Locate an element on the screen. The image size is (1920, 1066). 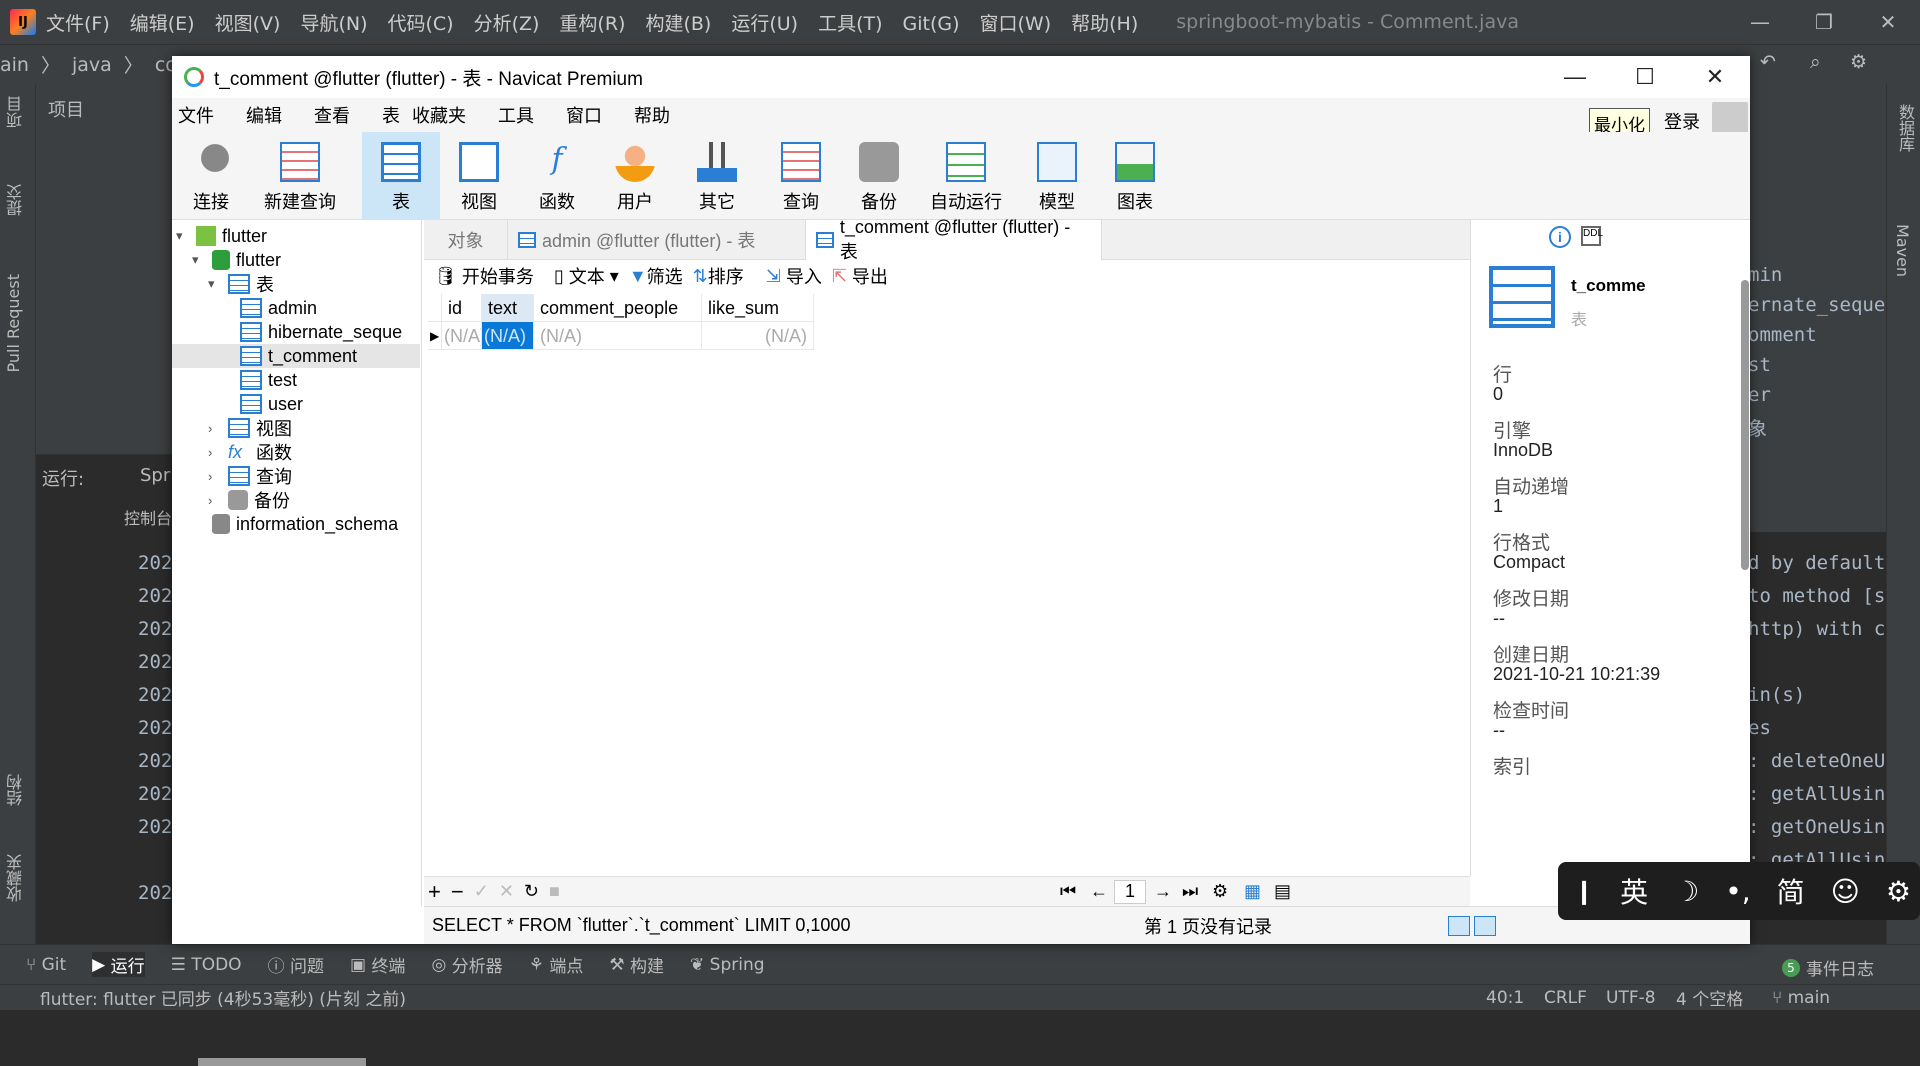
bottom-tab-git: ⑂ Git is located at coordinates (46, 965).